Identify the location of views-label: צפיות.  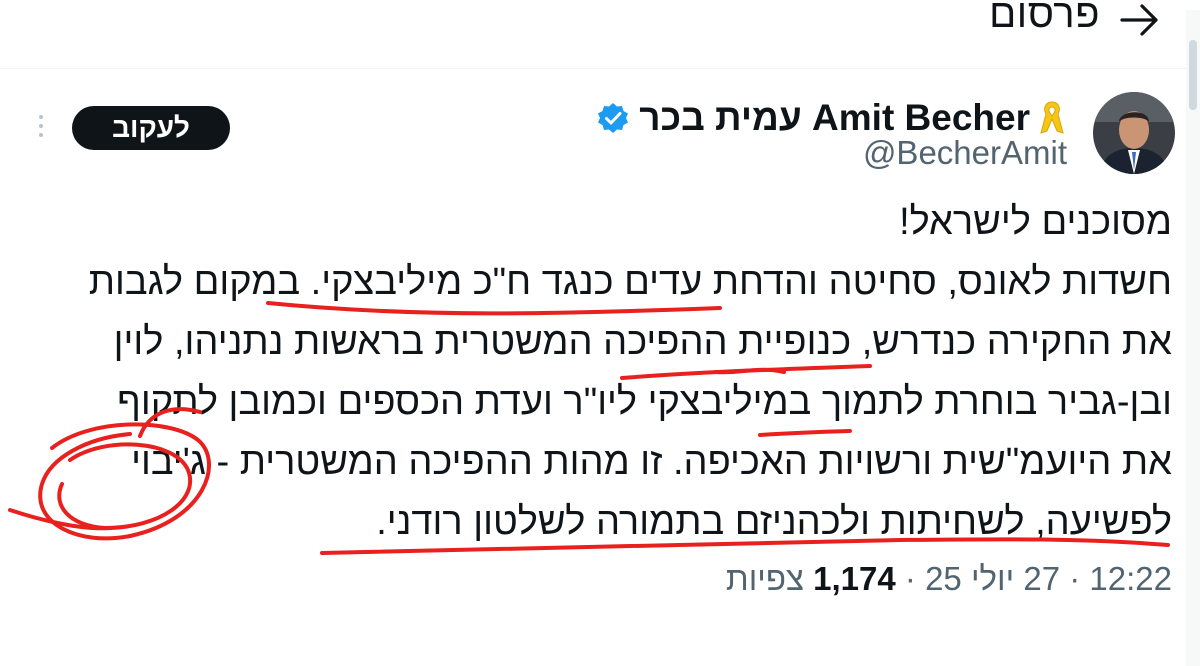
(764, 578).